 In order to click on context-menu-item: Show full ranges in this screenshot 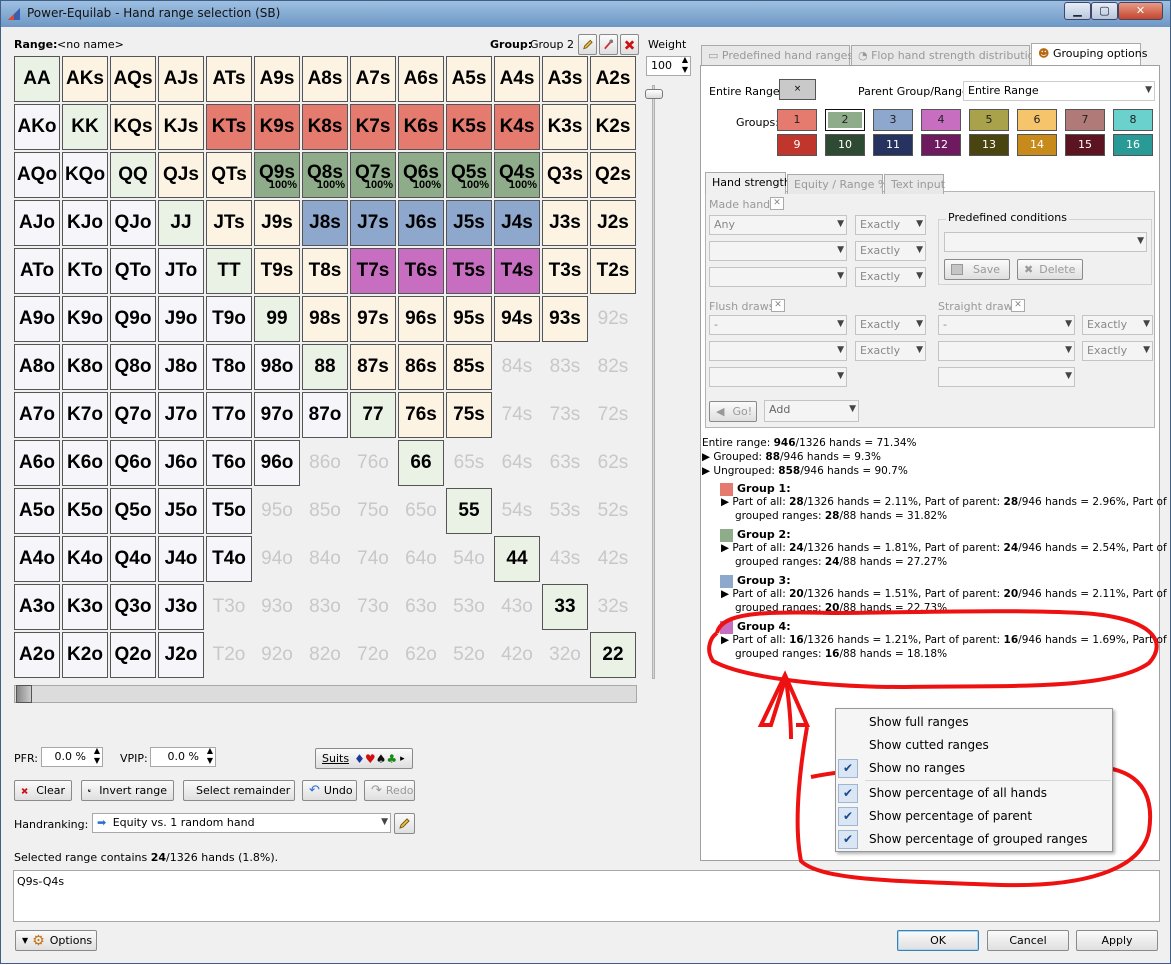, I will do `click(973, 722)`.